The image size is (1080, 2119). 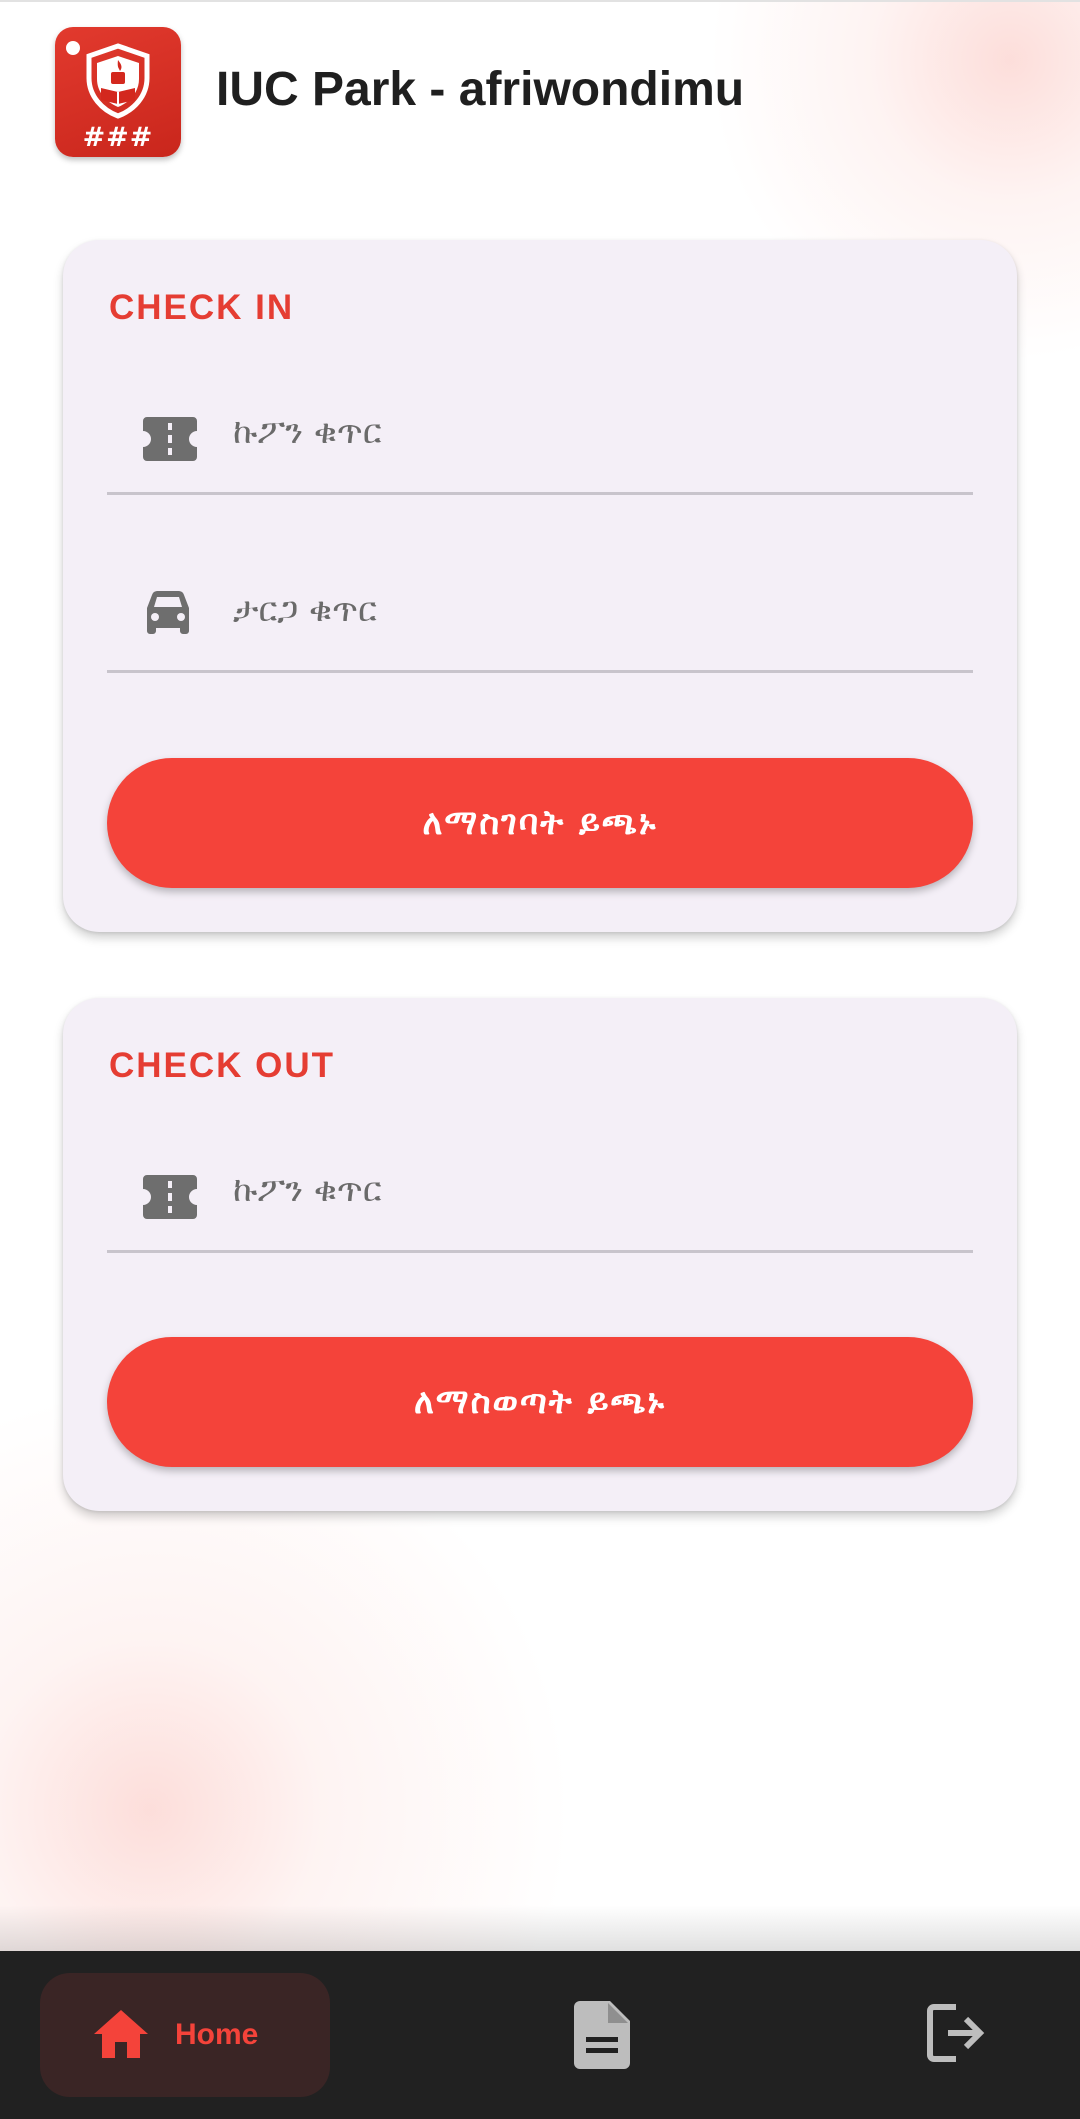 I want to click on nav-home-tab: Home, so click(x=185, y=2035).